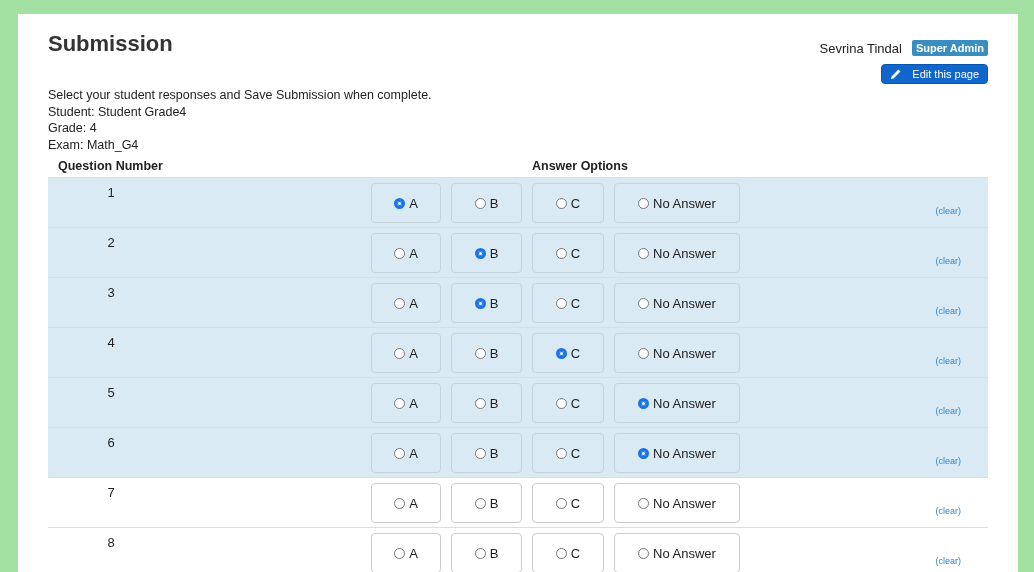 The height and width of the screenshot is (572, 1034). Describe the element at coordinates (240, 95) in the screenshot. I see `info-text: Select your student responses and Save Submission when complete.` at that location.